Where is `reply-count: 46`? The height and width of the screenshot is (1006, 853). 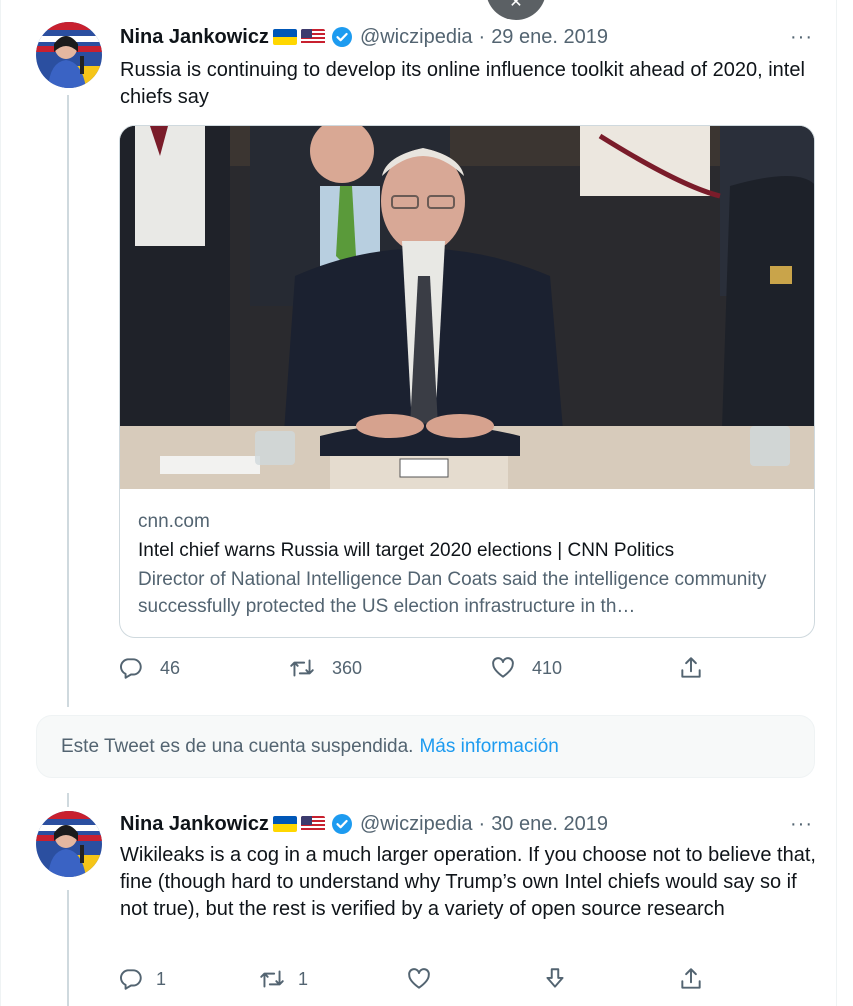
reply-count: 46 is located at coordinates (170, 667).